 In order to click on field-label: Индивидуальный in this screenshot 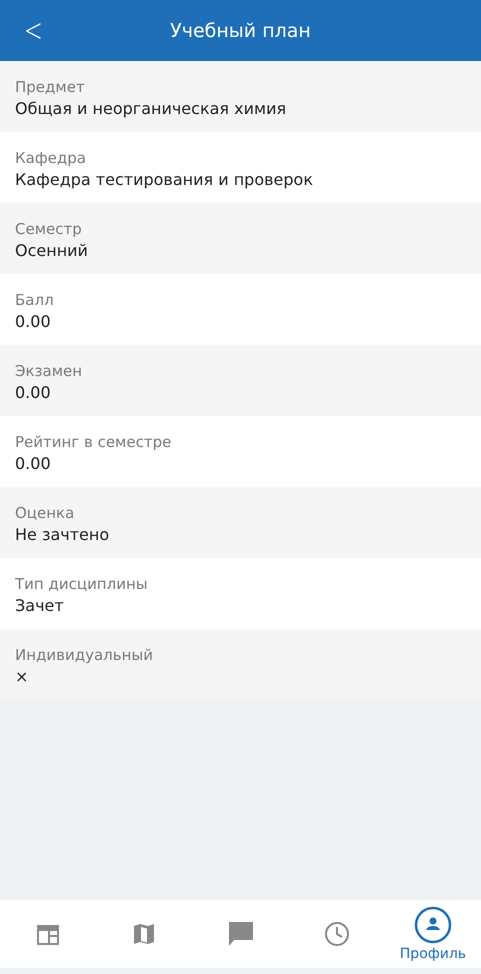, I will do `click(84, 655)`.